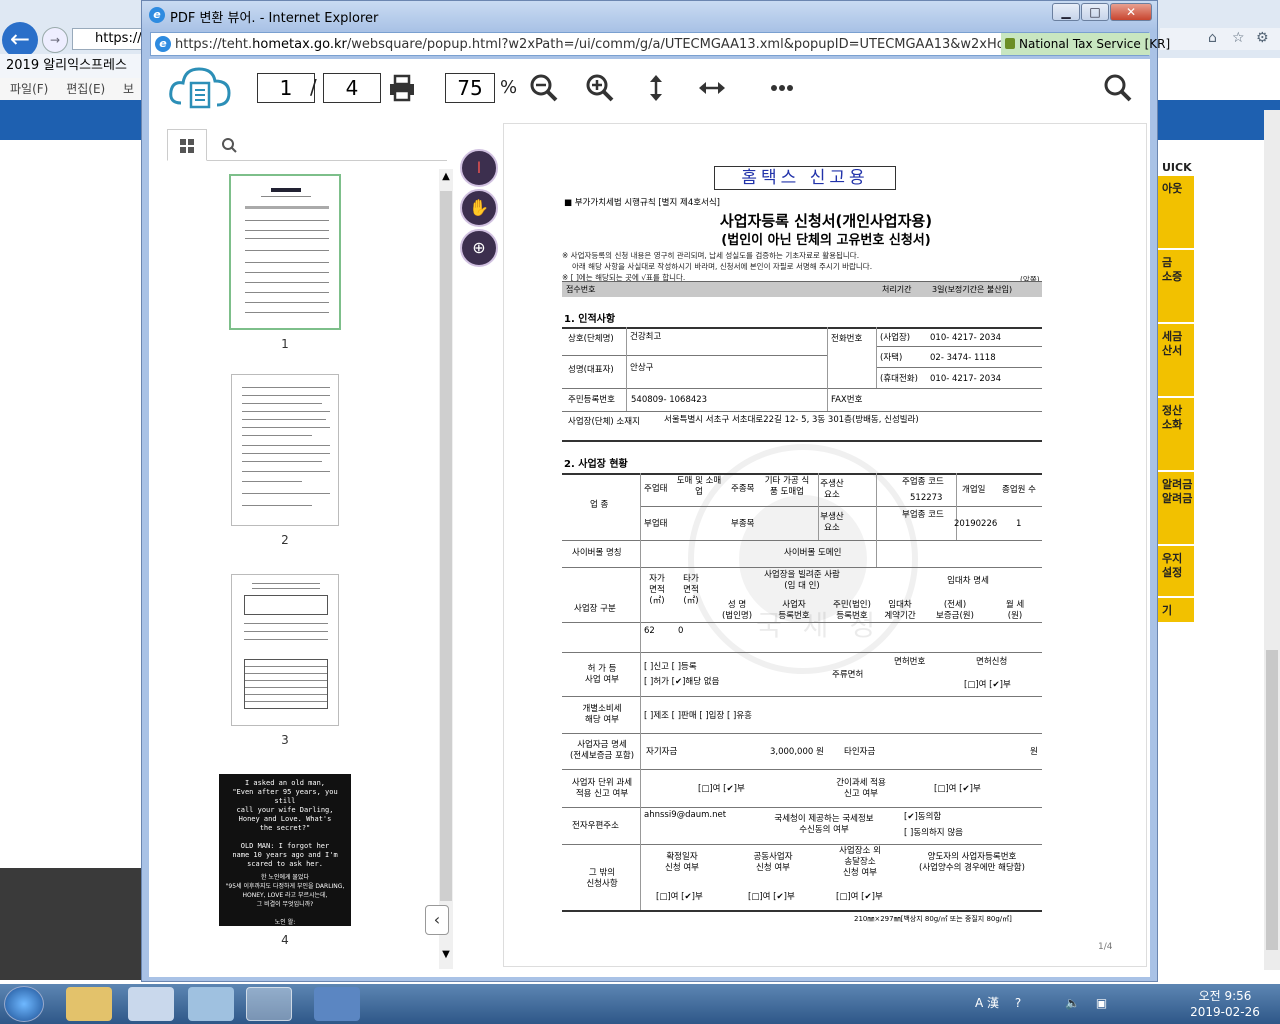 This screenshot has width=1280, height=1024. What do you see at coordinates (646, 337) in the screenshot?
I see `trade-name-value: 건강최고` at bounding box center [646, 337].